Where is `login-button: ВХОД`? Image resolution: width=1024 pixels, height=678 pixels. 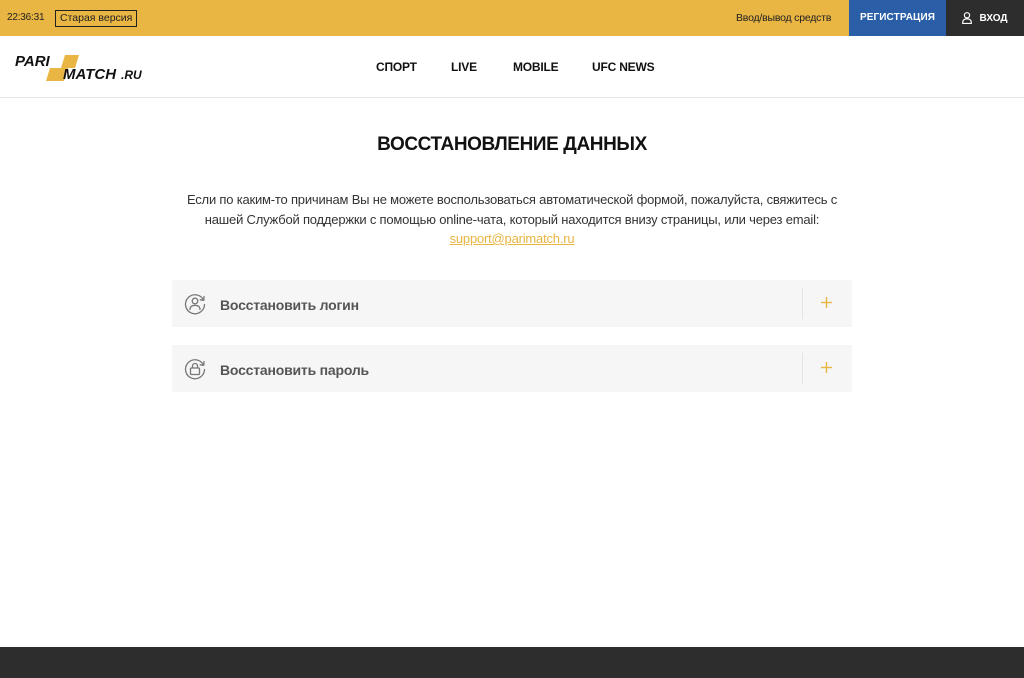
login-button: ВХОД is located at coordinates (985, 18).